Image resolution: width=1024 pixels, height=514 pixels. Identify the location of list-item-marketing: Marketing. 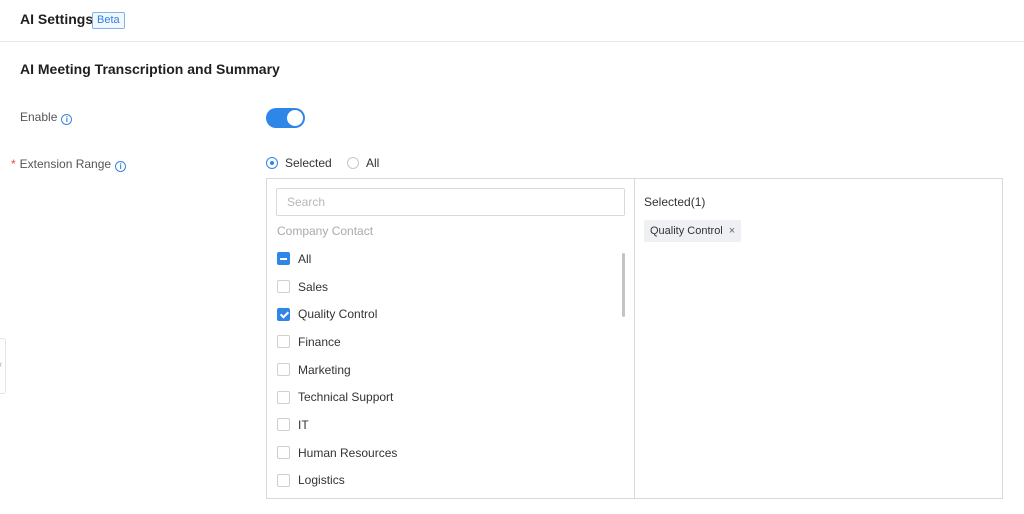
(444, 370).